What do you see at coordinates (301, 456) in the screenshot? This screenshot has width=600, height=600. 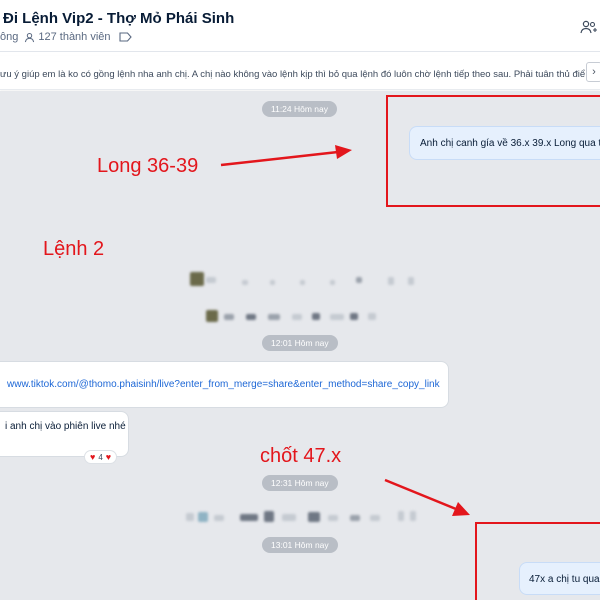 I see `annotation-chot: chốt 47.x` at bounding box center [301, 456].